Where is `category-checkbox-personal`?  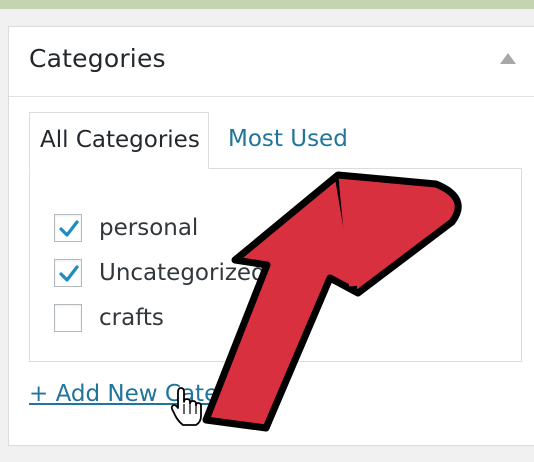 category-checkbox-personal is located at coordinates (68, 228).